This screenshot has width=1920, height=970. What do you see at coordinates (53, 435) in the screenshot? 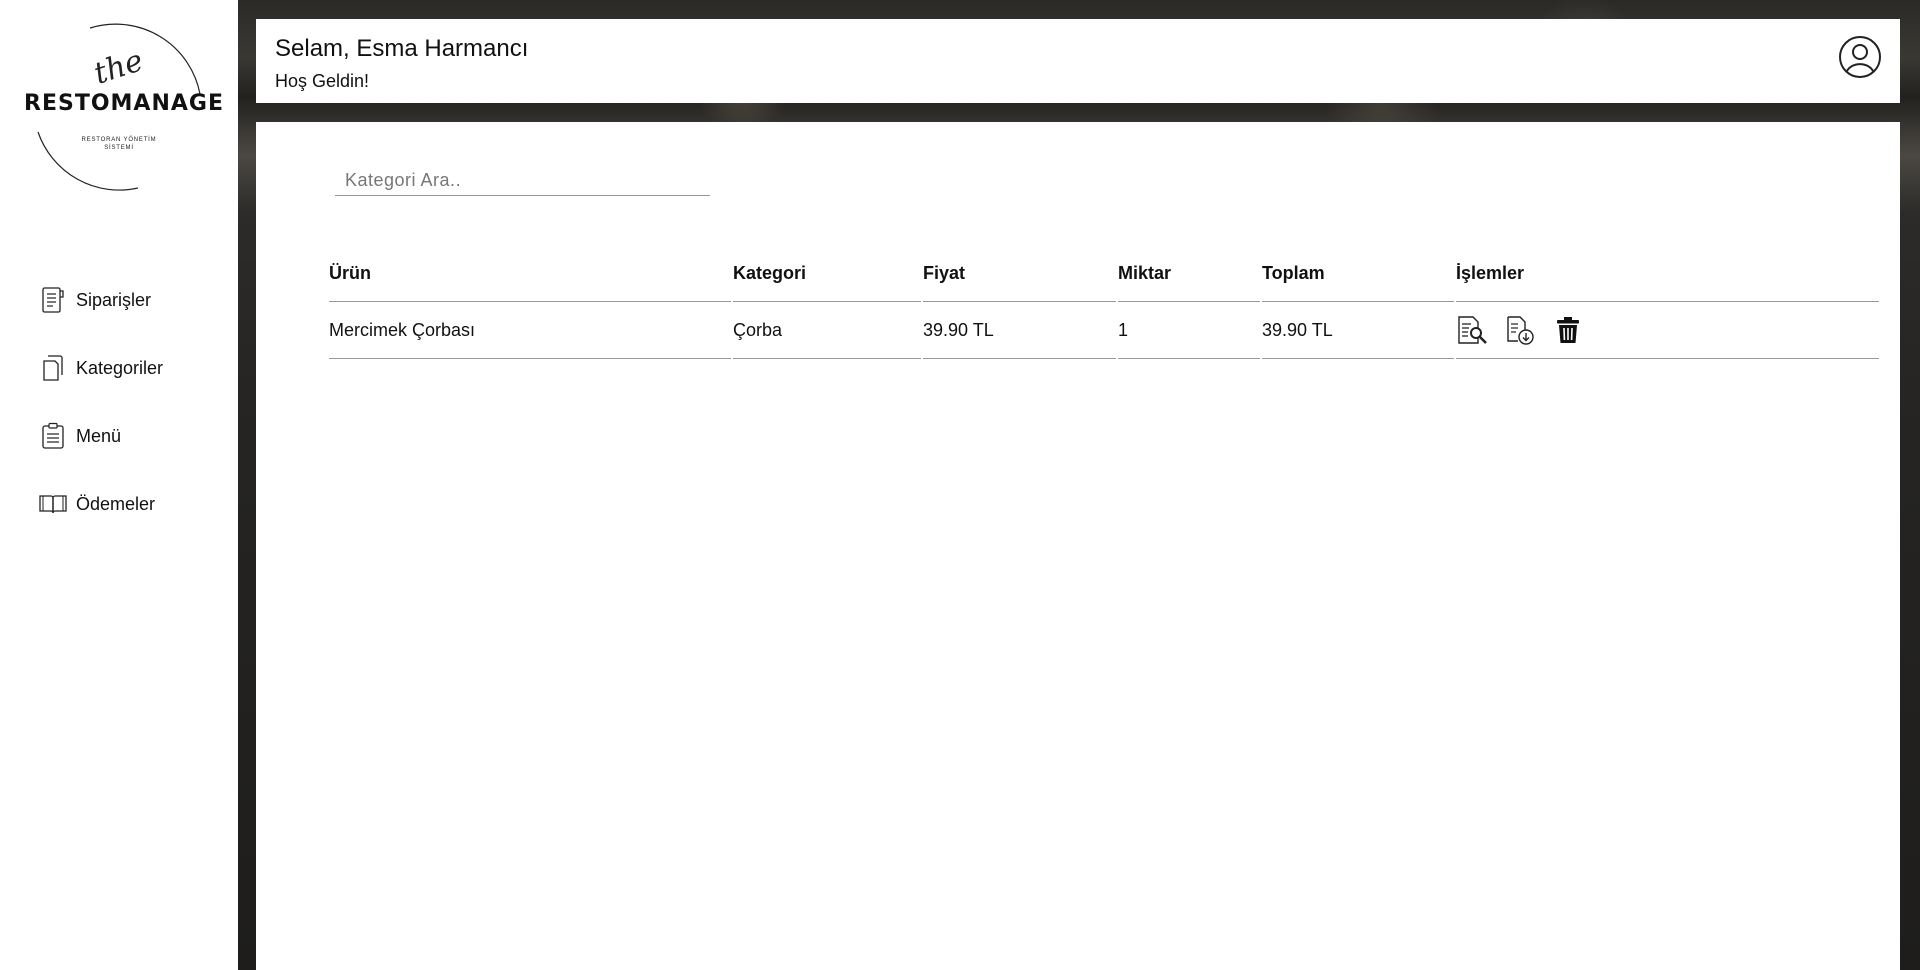
I see `clipboard-list-icon` at bounding box center [53, 435].